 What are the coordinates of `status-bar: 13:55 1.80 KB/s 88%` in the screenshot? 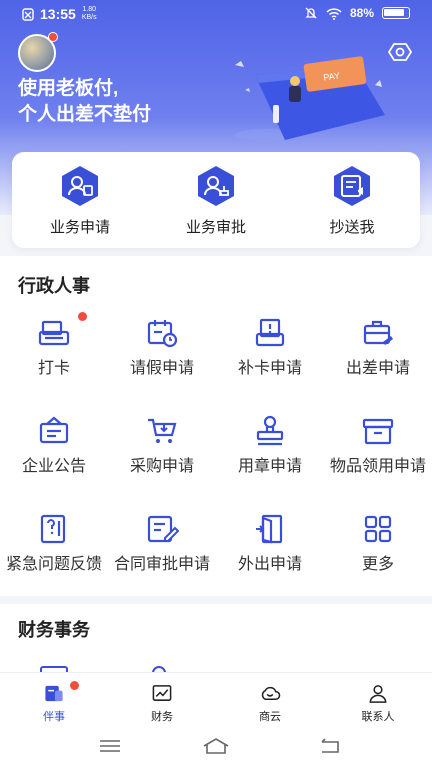 It's located at (216, 14).